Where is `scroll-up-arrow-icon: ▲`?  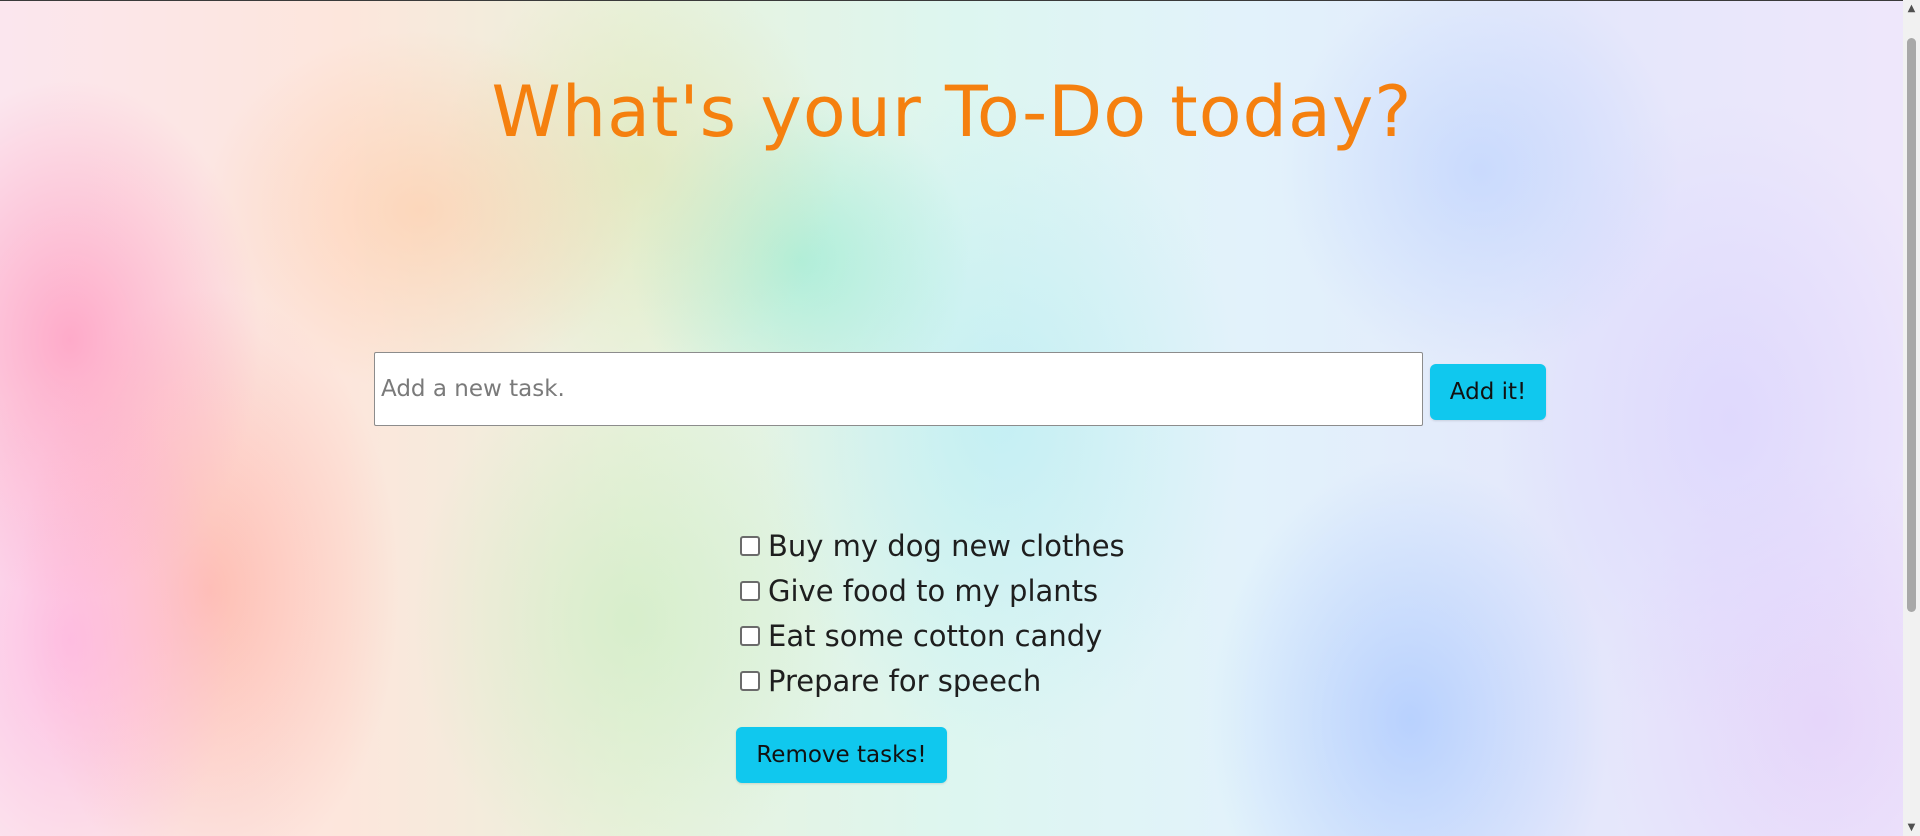 scroll-up-arrow-icon: ▲ is located at coordinates (1911, 8).